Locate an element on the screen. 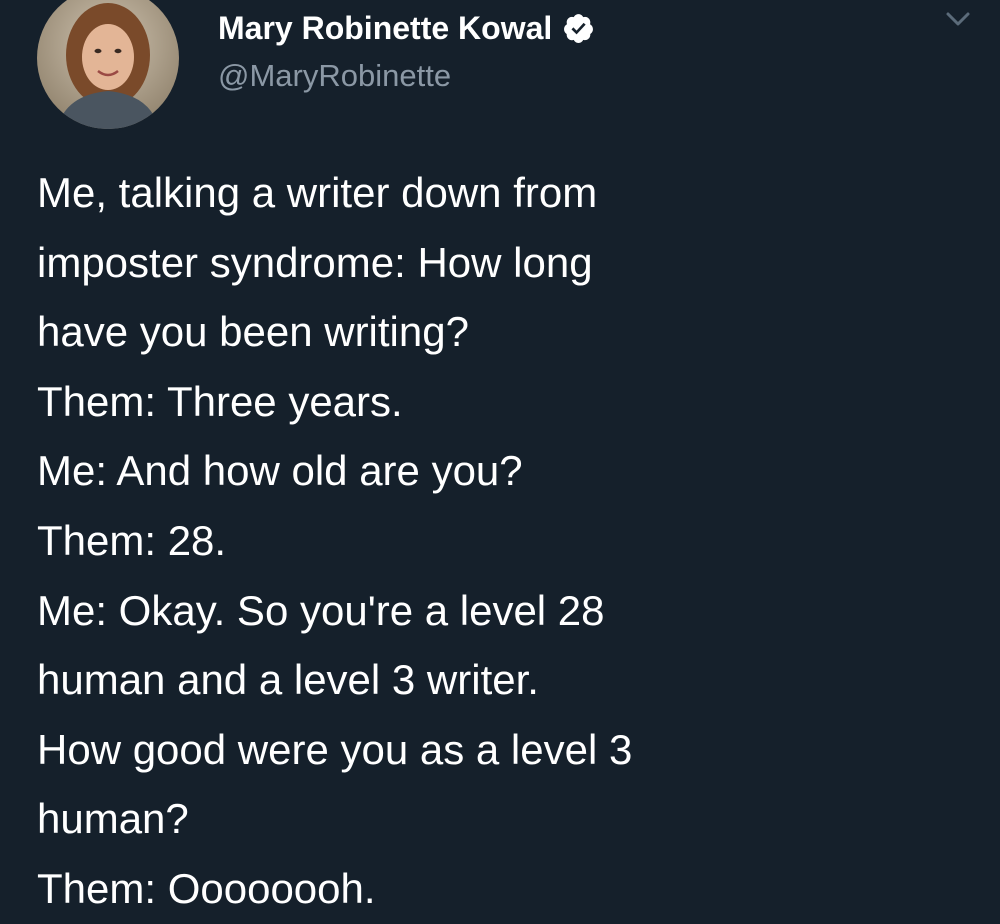 The height and width of the screenshot is (924, 1000). tweet-line: have you been writing? is located at coordinates (253, 332).